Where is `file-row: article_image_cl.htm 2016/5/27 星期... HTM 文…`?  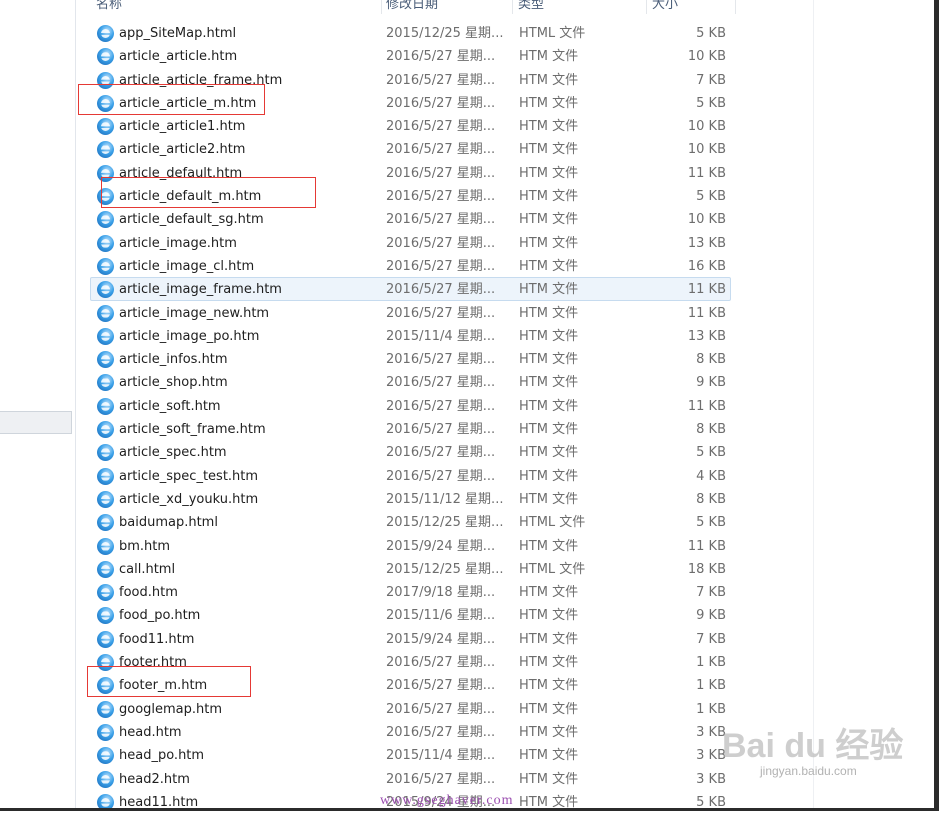
file-row: article_image_cl.htm 2016/5/27 星期... HTM 文… is located at coordinates (410, 265).